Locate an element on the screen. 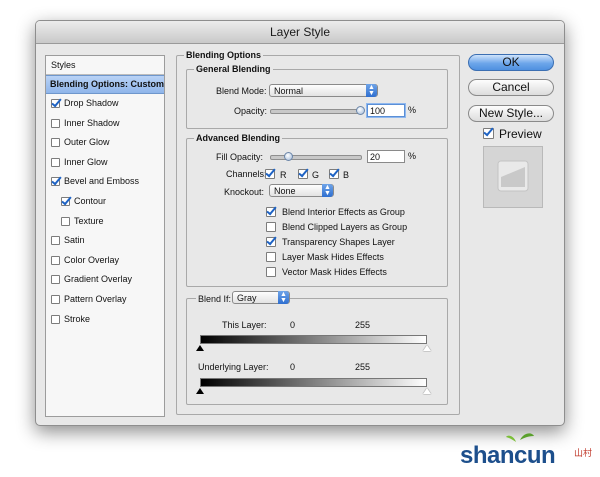 Image resolution: width=600 pixels, height=477 pixels. style-preview-thumbnail is located at coordinates (513, 177).